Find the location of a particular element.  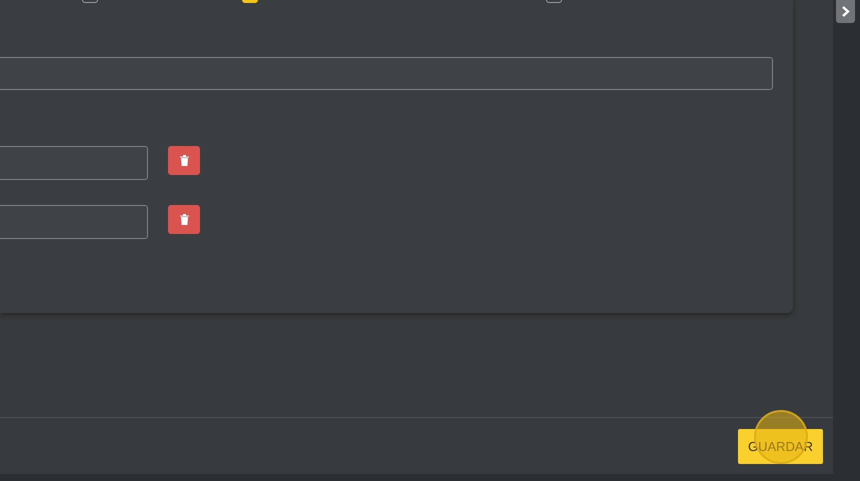

chevron-right-icon is located at coordinates (846, 11).